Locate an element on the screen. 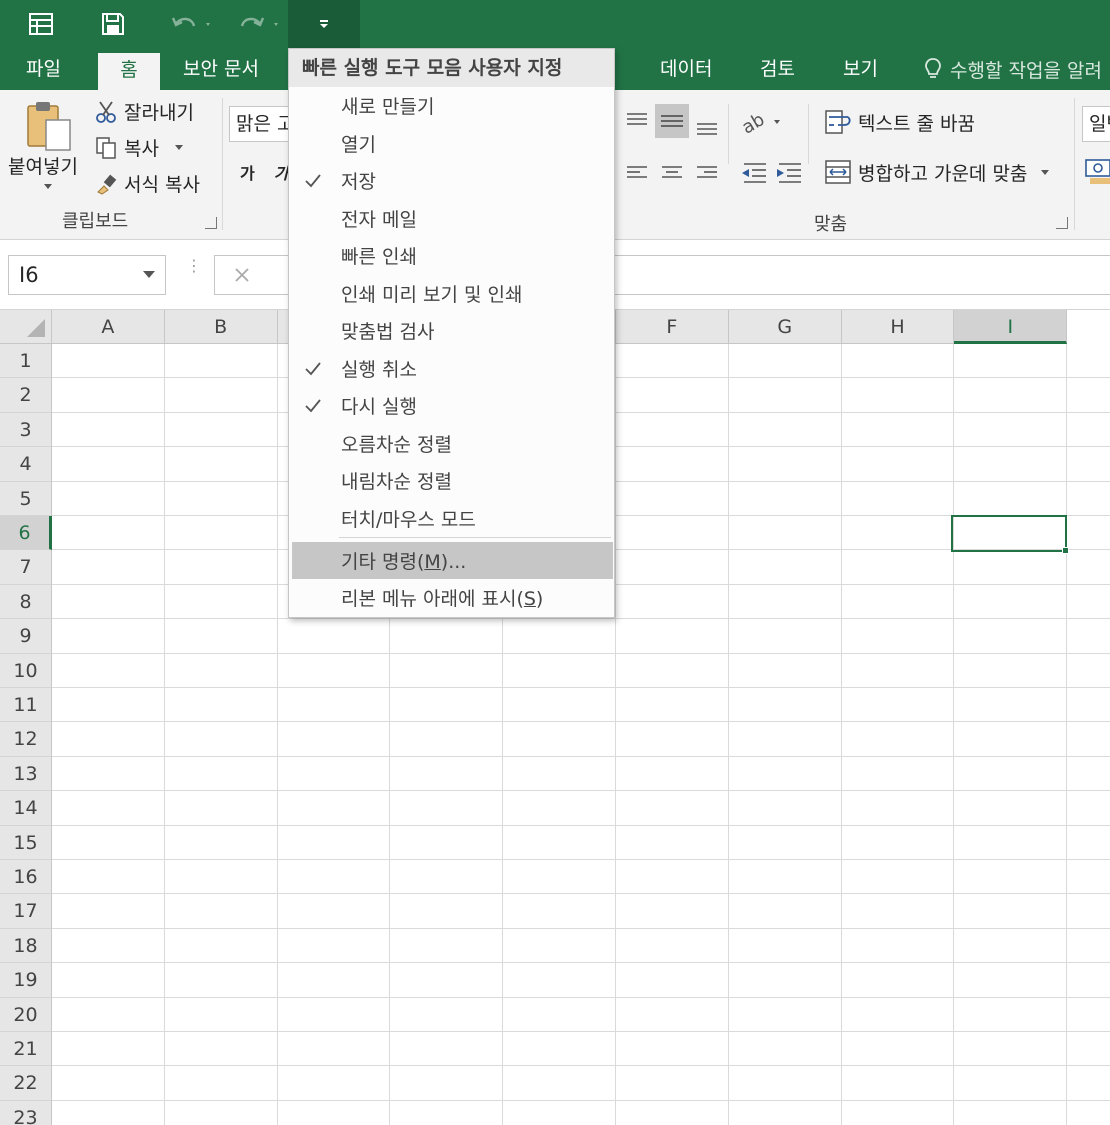 Image resolution: width=1110 pixels, height=1125 pixels. row-header-12: 12 is located at coordinates (26, 739).